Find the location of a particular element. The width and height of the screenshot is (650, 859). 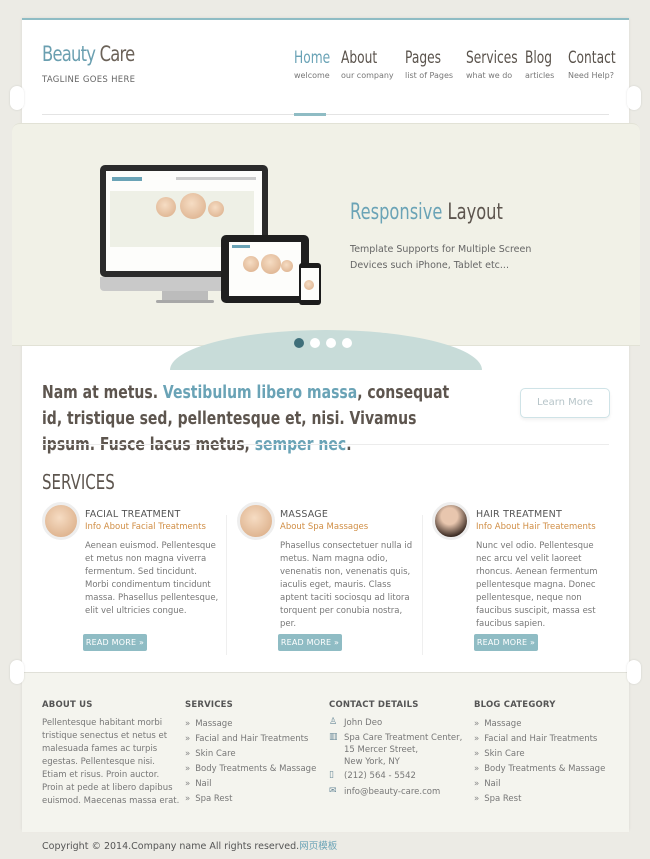

nav-item-about: About our company is located at coordinates (367, 64).